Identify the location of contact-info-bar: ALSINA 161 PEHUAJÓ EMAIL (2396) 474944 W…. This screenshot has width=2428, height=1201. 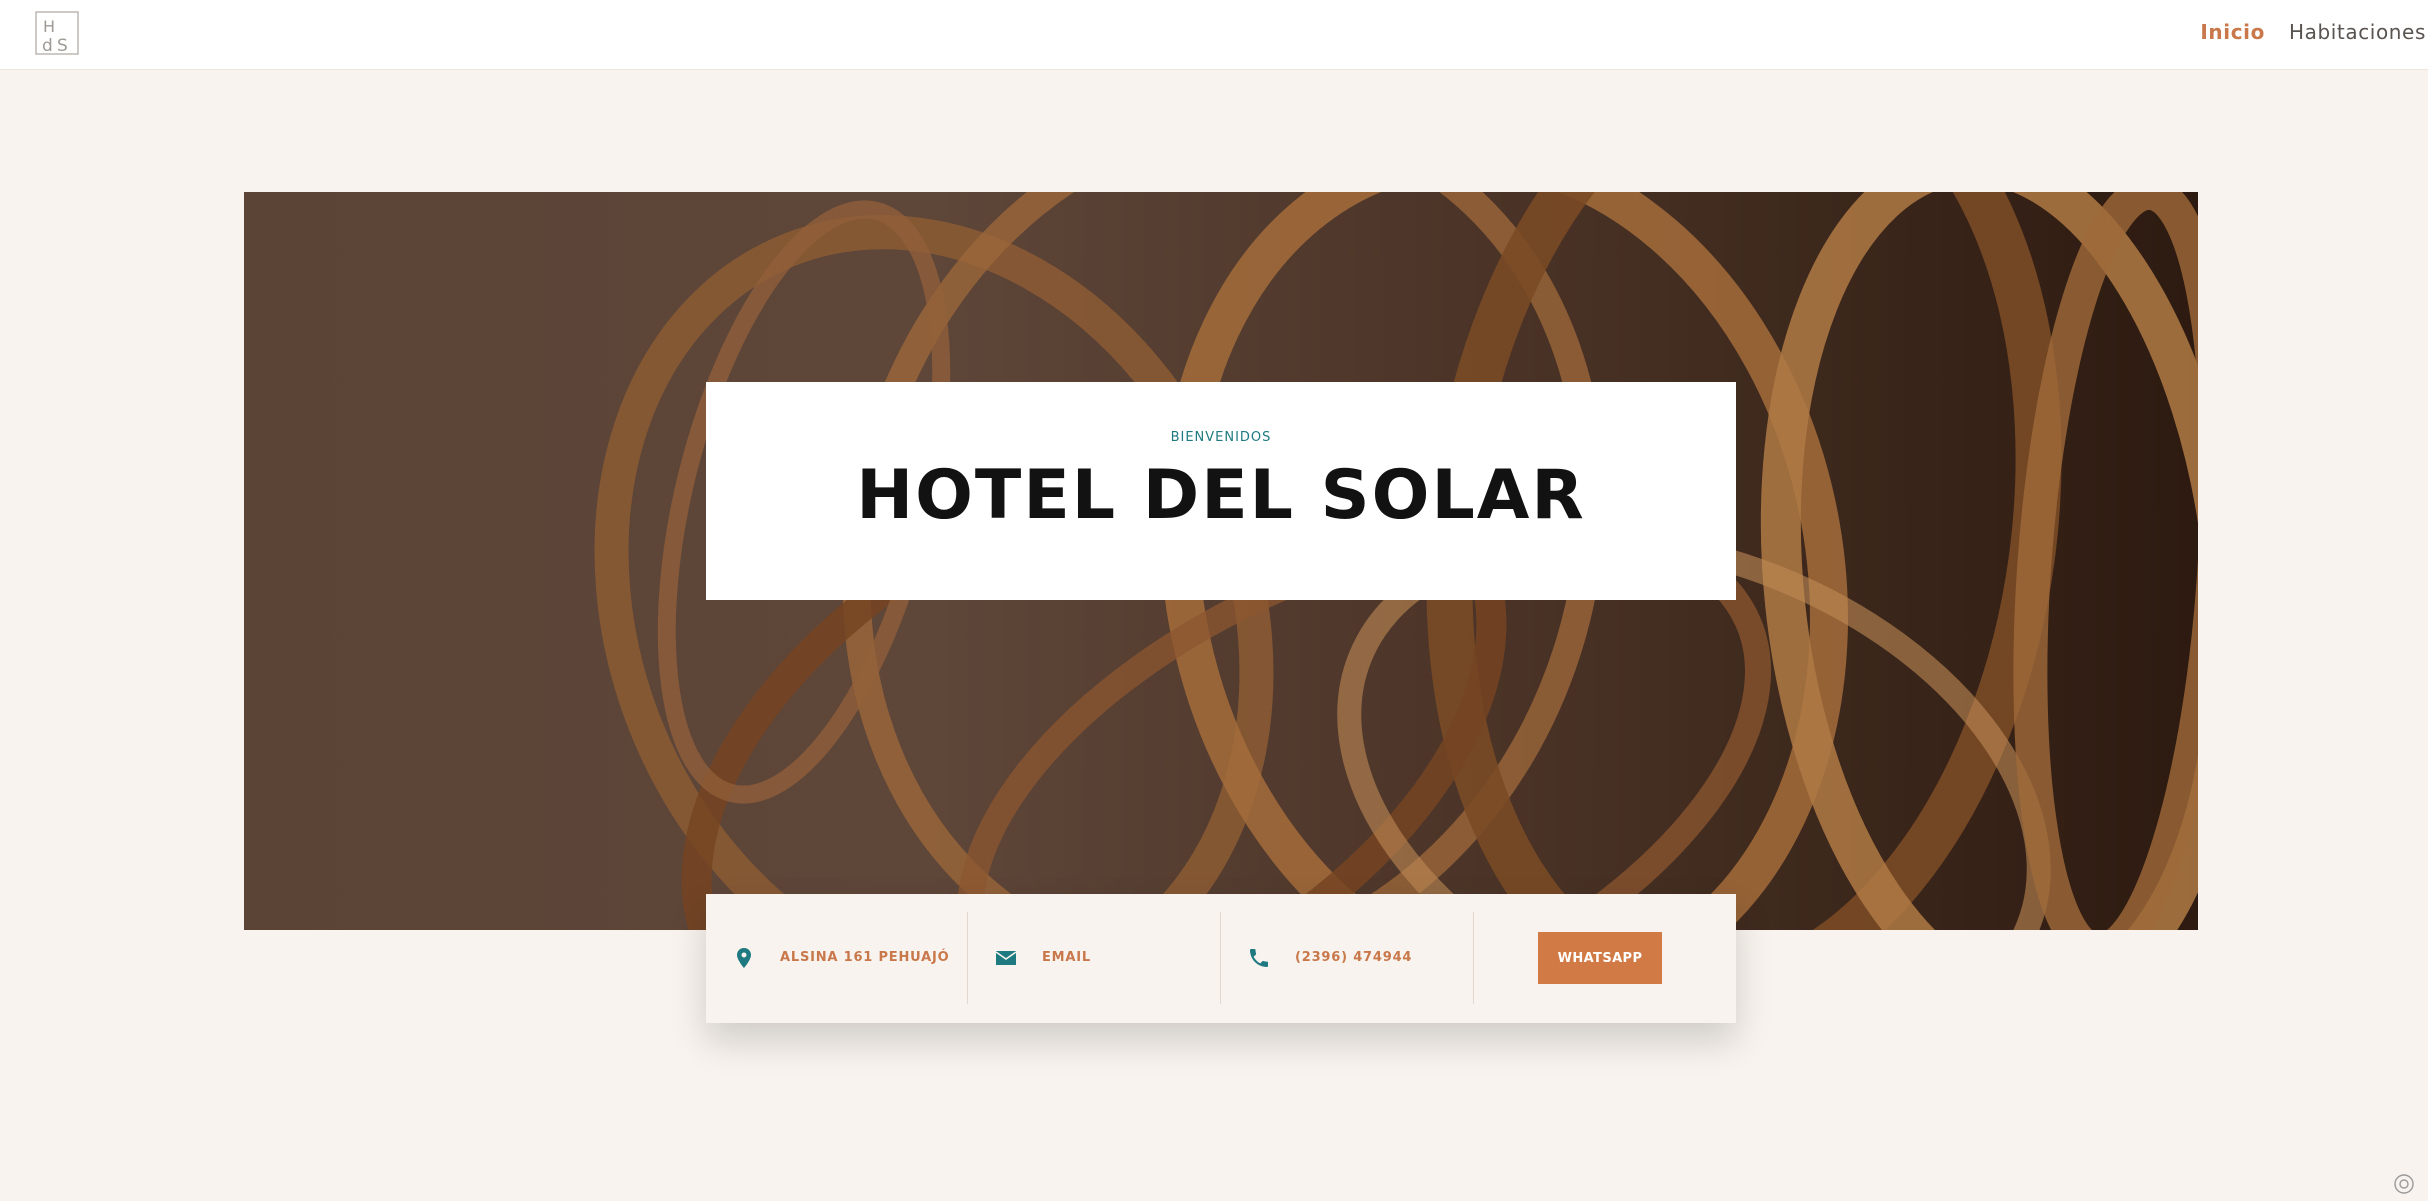
(1221, 958).